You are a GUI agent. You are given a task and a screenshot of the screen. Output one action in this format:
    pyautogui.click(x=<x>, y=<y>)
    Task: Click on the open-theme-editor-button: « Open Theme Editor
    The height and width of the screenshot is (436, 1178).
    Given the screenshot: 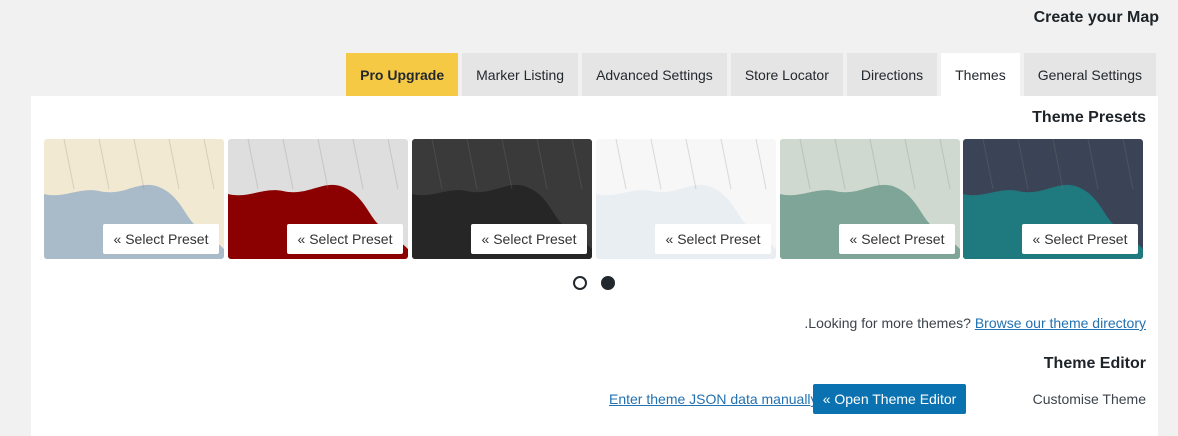 What is the action you would take?
    pyautogui.click(x=889, y=399)
    